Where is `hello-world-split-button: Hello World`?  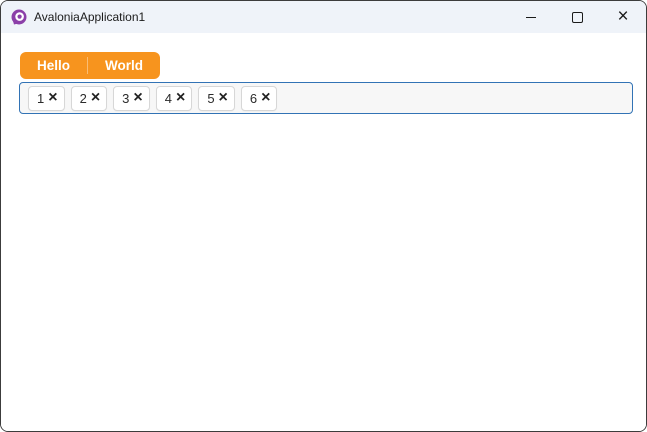 hello-world-split-button: Hello World is located at coordinates (90, 65).